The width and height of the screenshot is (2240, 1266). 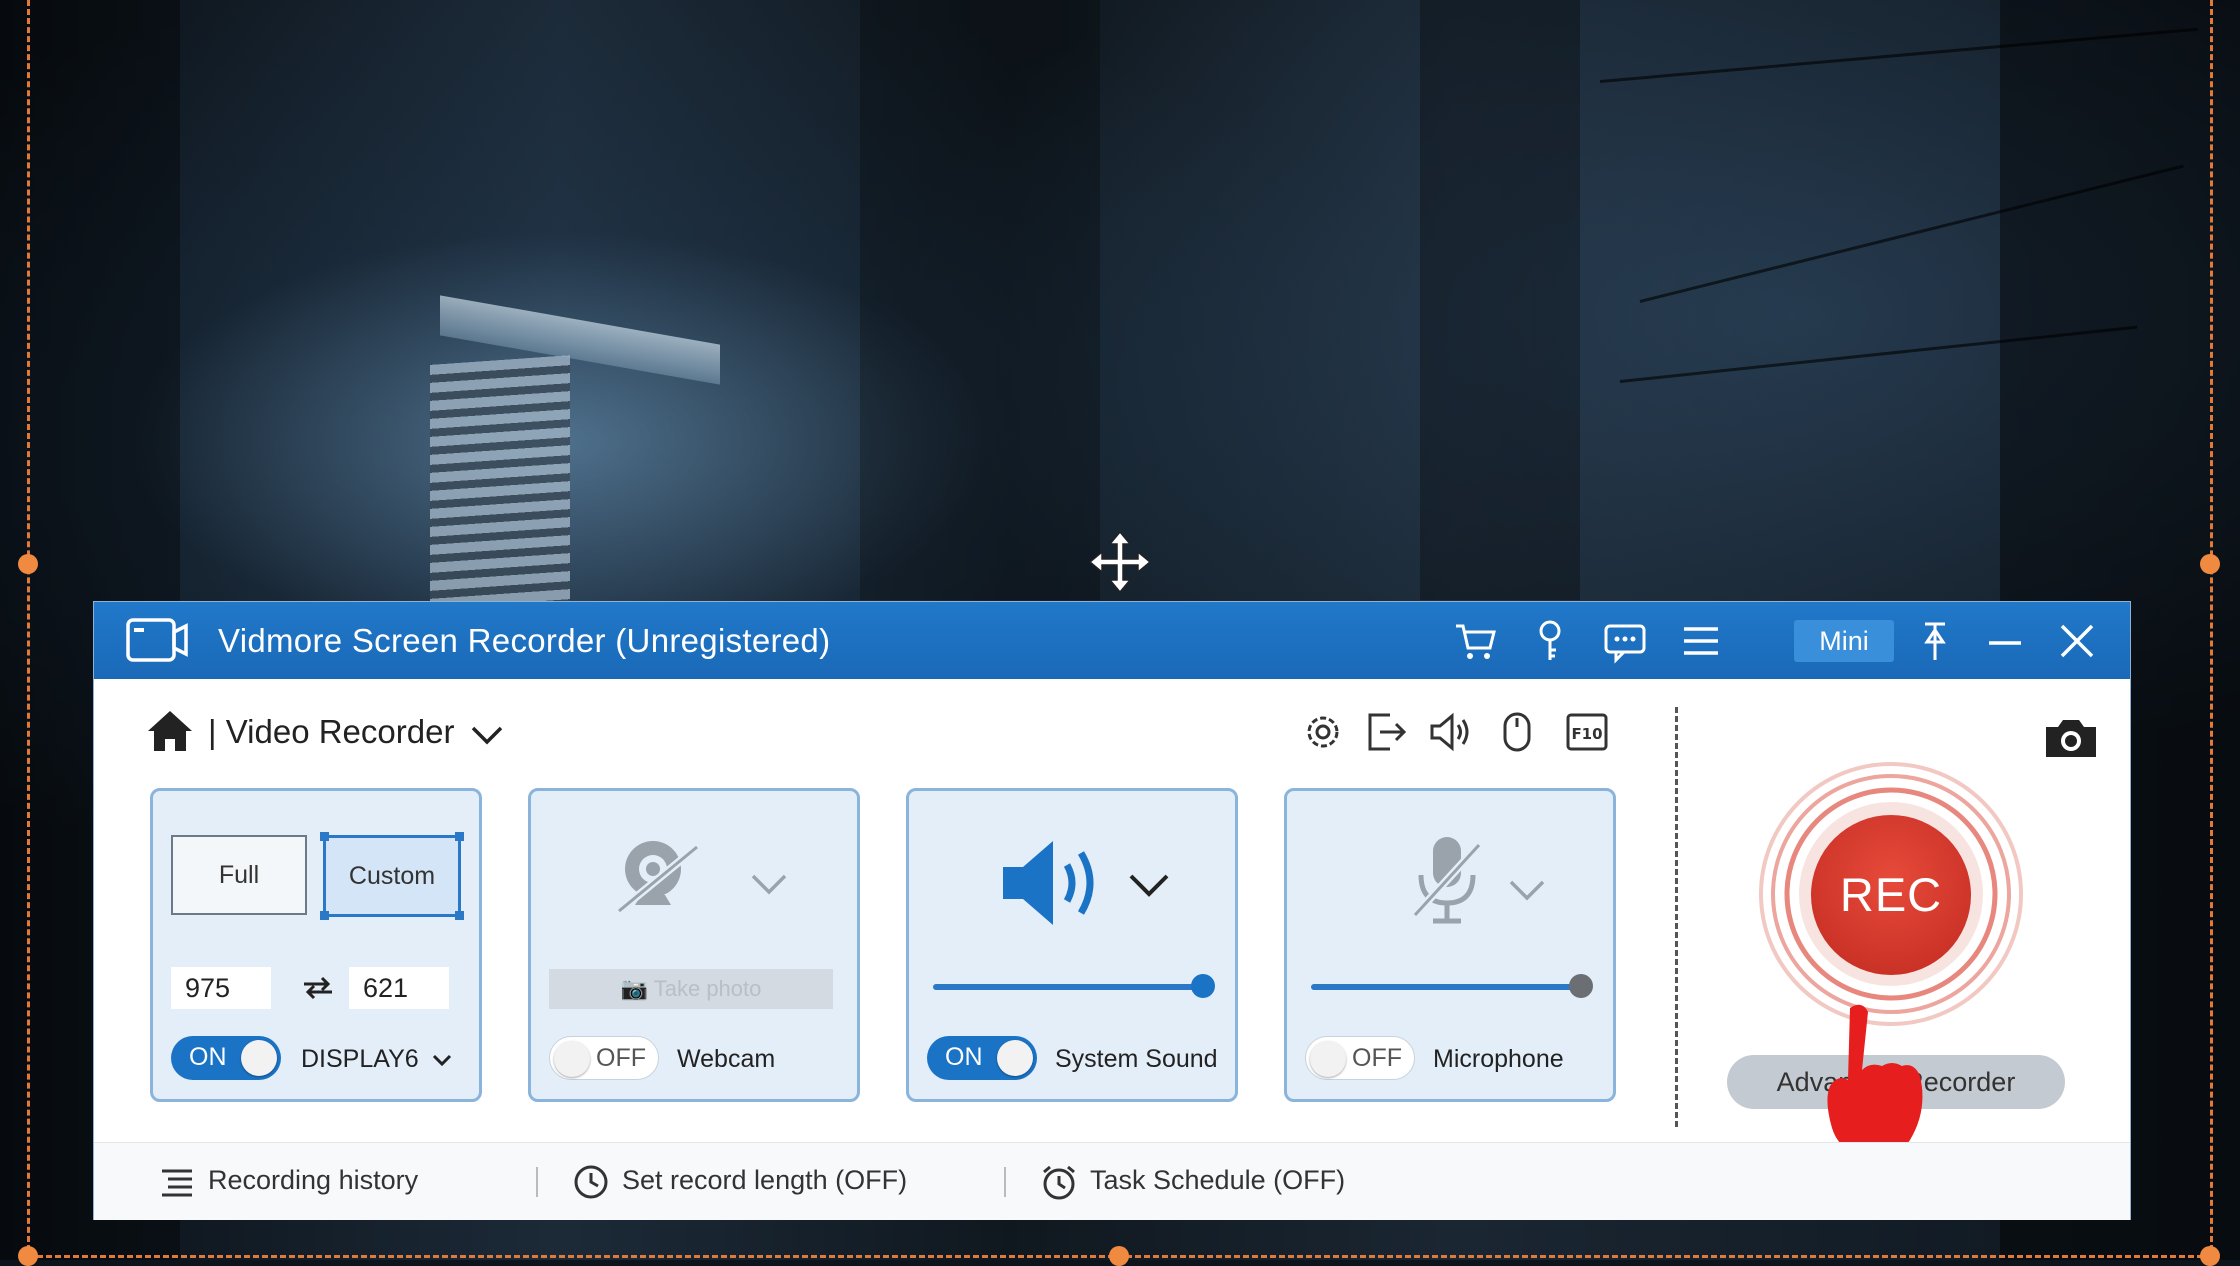 What do you see at coordinates (2211, 630) in the screenshot?
I see `capture-frame-right` at bounding box center [2211, 630].